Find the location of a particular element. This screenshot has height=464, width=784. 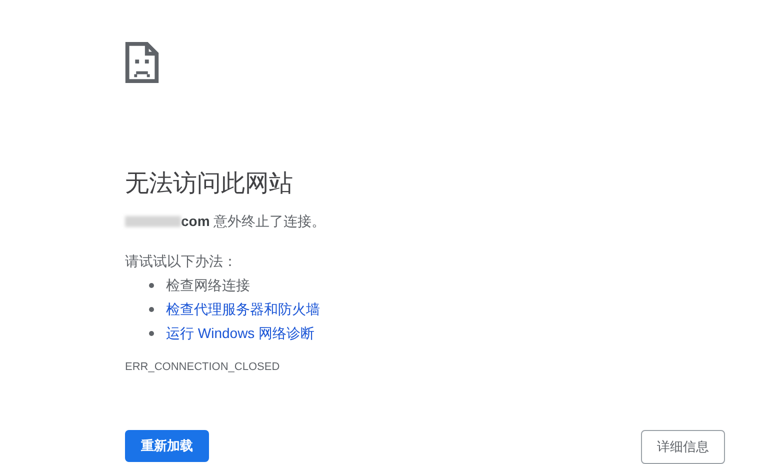

redacted-text is located at coordinates (153, 221).